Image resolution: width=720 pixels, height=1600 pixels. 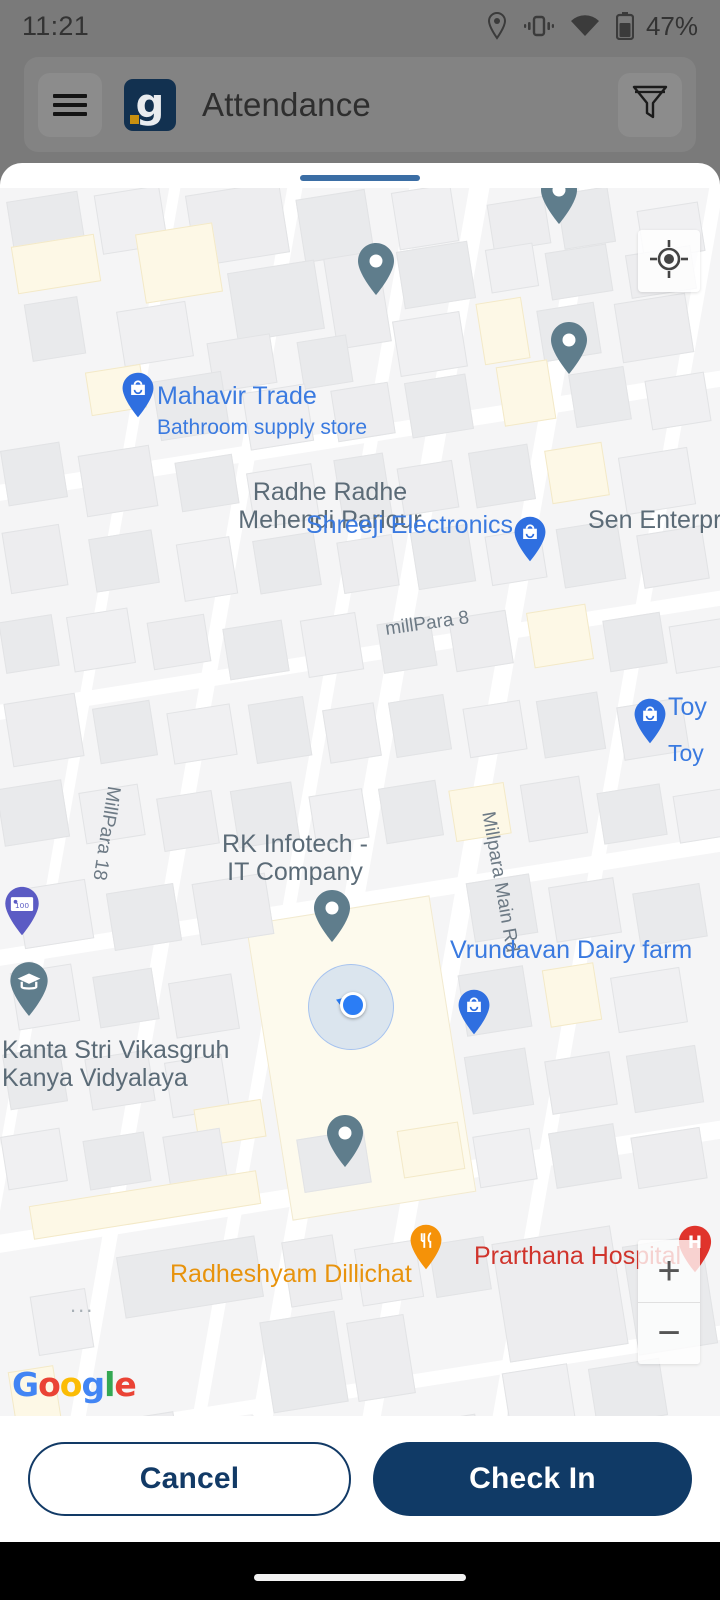 I want to click on gray-pin-radheshyam, so click(x=345, y=1141).